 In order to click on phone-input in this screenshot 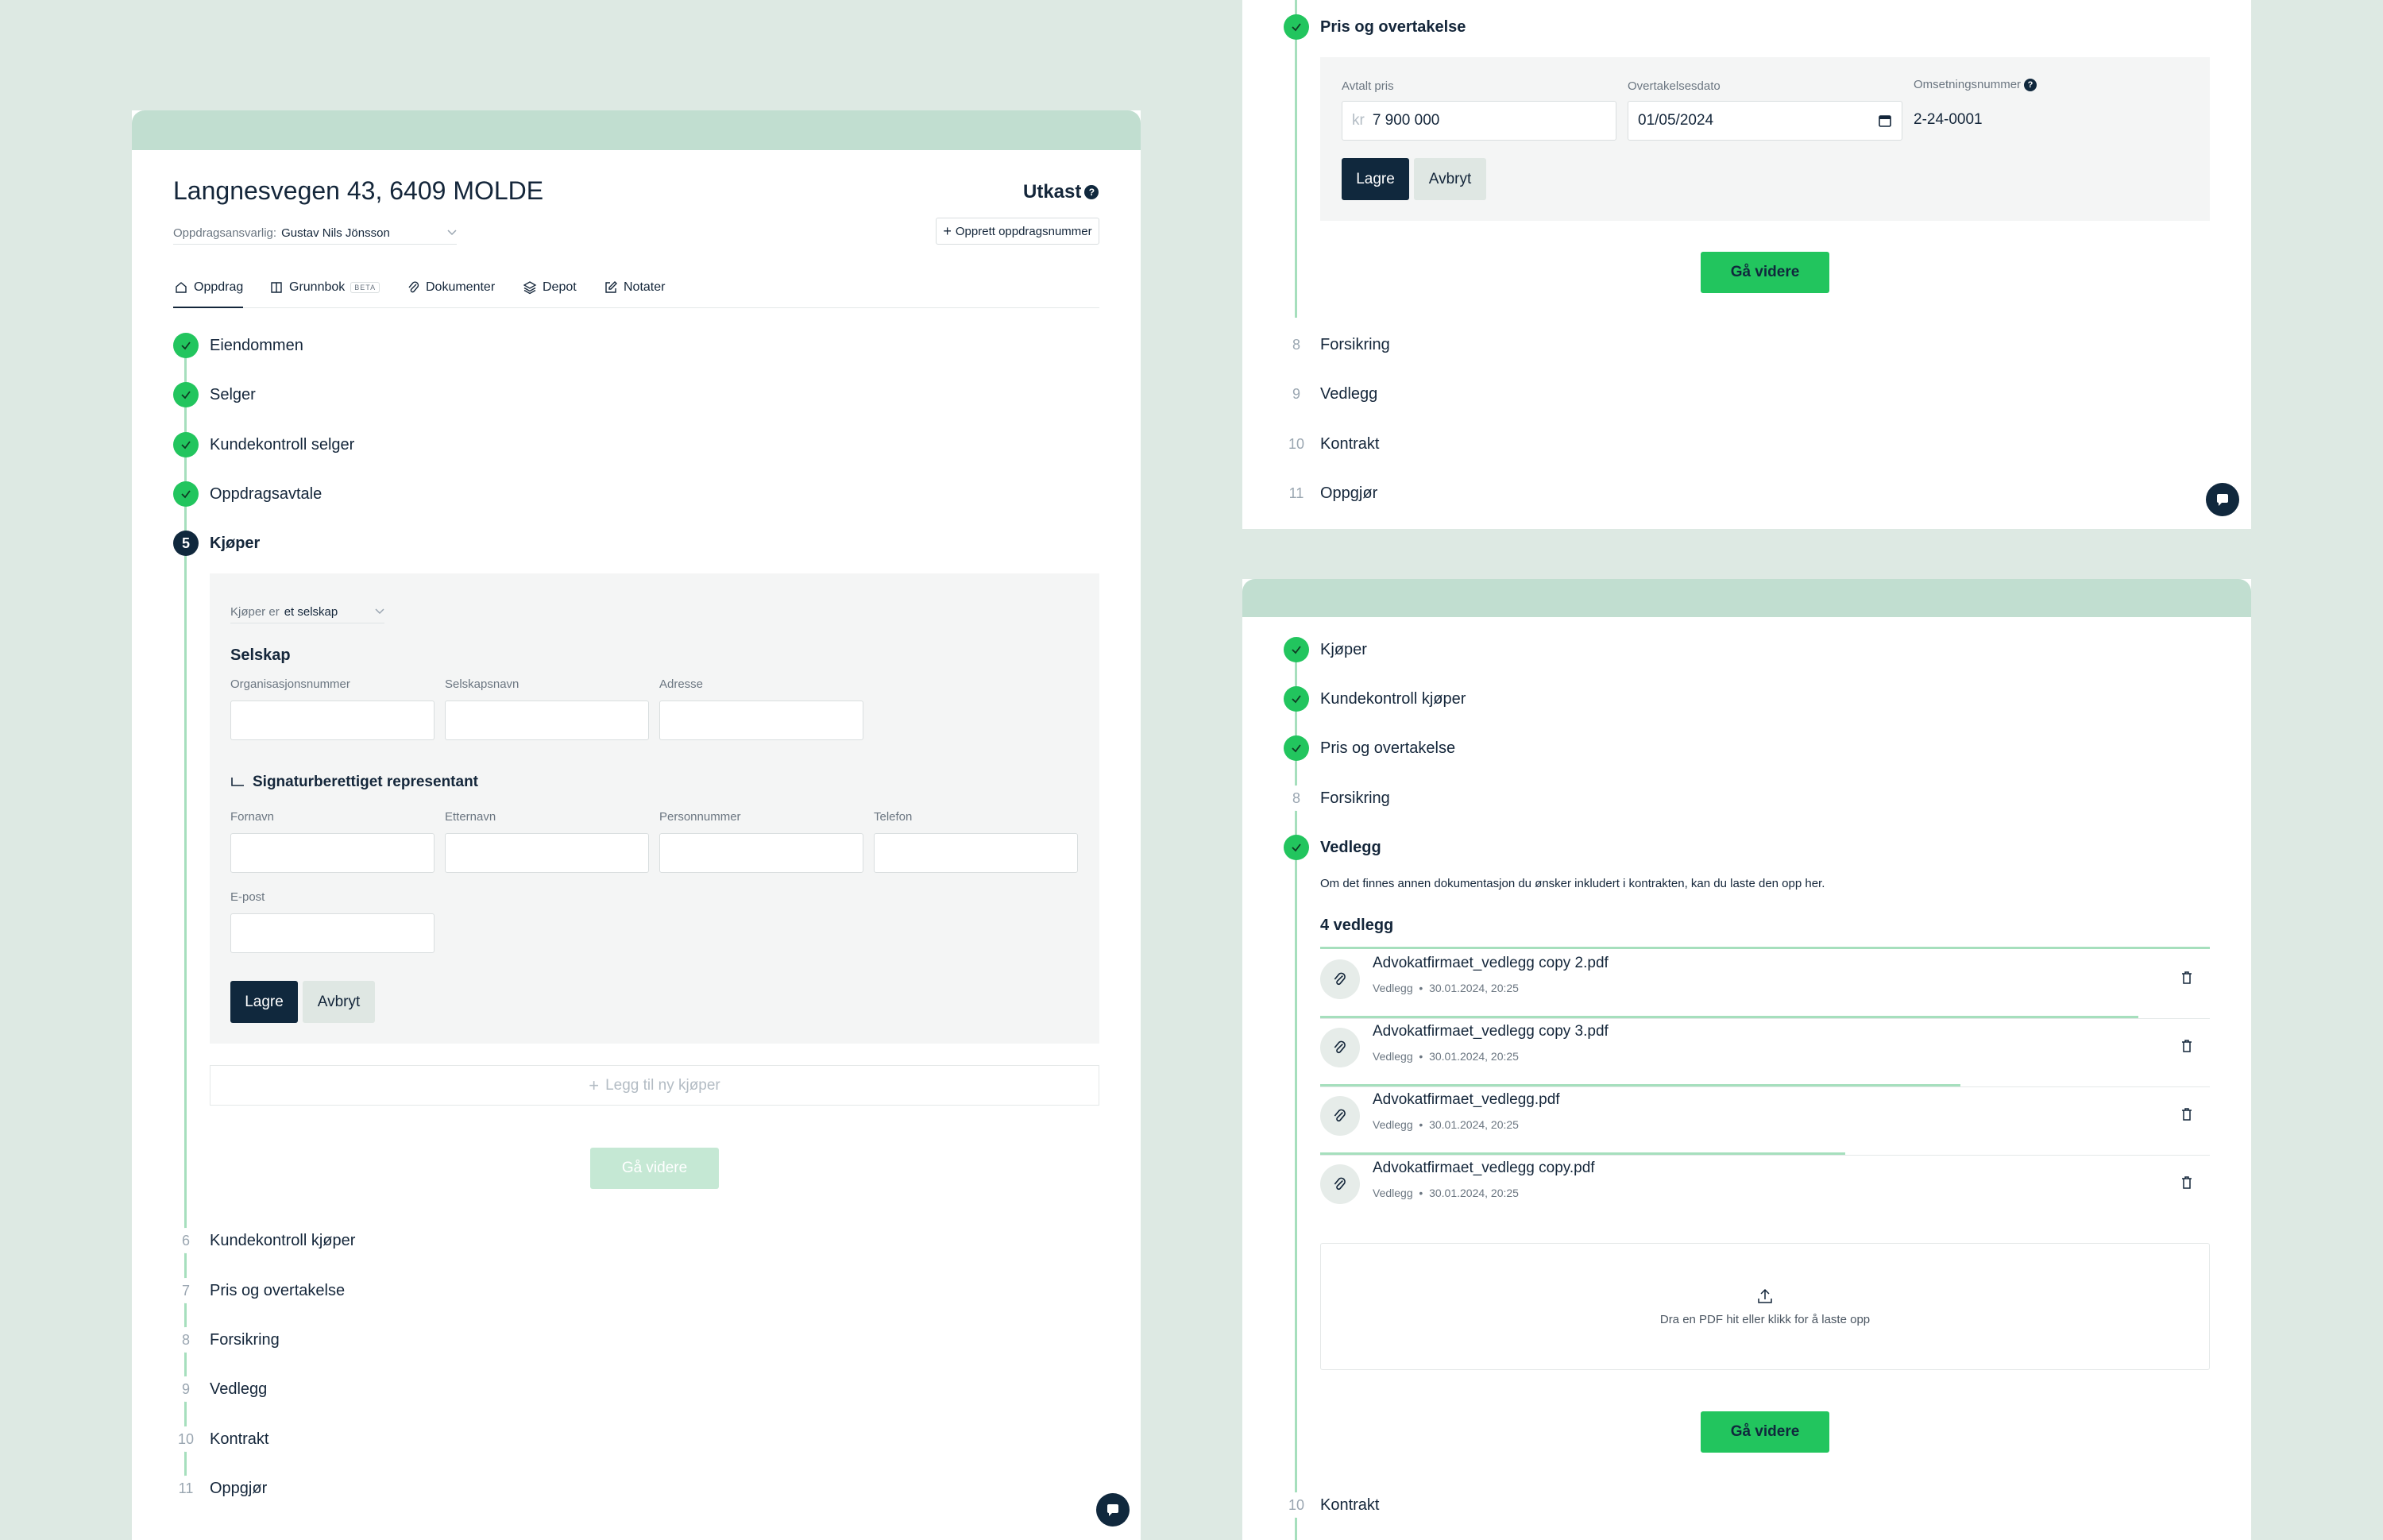, I will do `click(976, 853)`.